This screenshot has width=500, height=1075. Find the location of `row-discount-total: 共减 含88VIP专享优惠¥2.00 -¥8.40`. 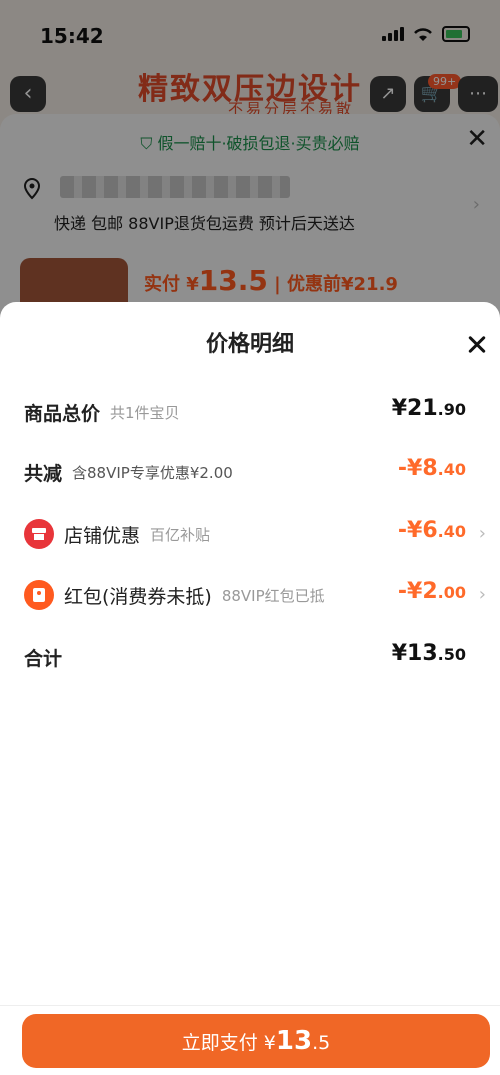

row-discount-total: 共减 含88VIP专享优惠¥2.00 -¥8.40 is located at coordinates (250, 472).